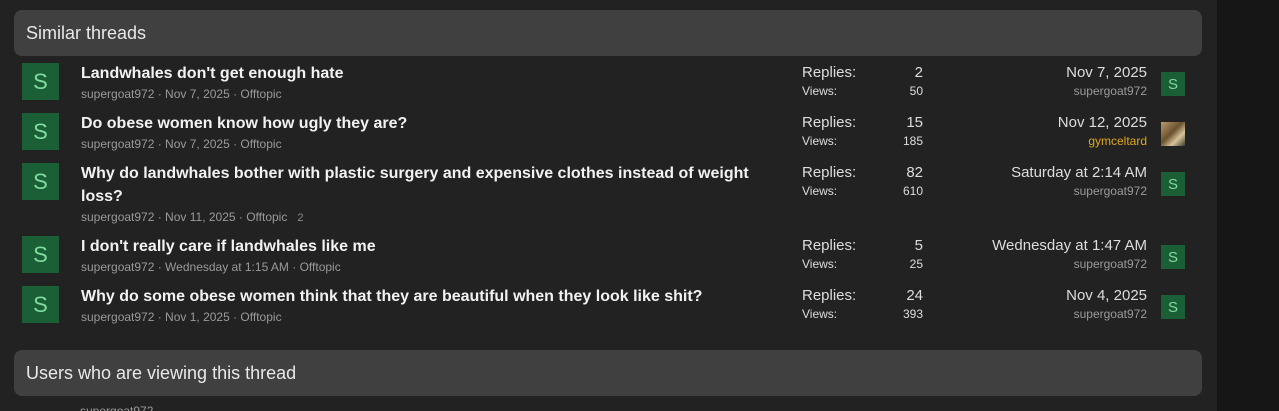 This screenshot has width=1279, height=411. What do you see at coordinates (300, 218) in the screenshot?
I see `page-jump-link: 2` at bounding box center [300, 218].